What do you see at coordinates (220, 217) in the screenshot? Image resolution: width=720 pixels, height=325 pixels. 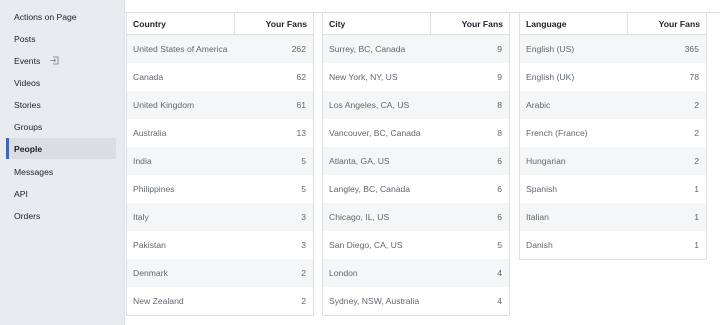 I see `table-row: Italy 3` at bounding box center [220, 217].